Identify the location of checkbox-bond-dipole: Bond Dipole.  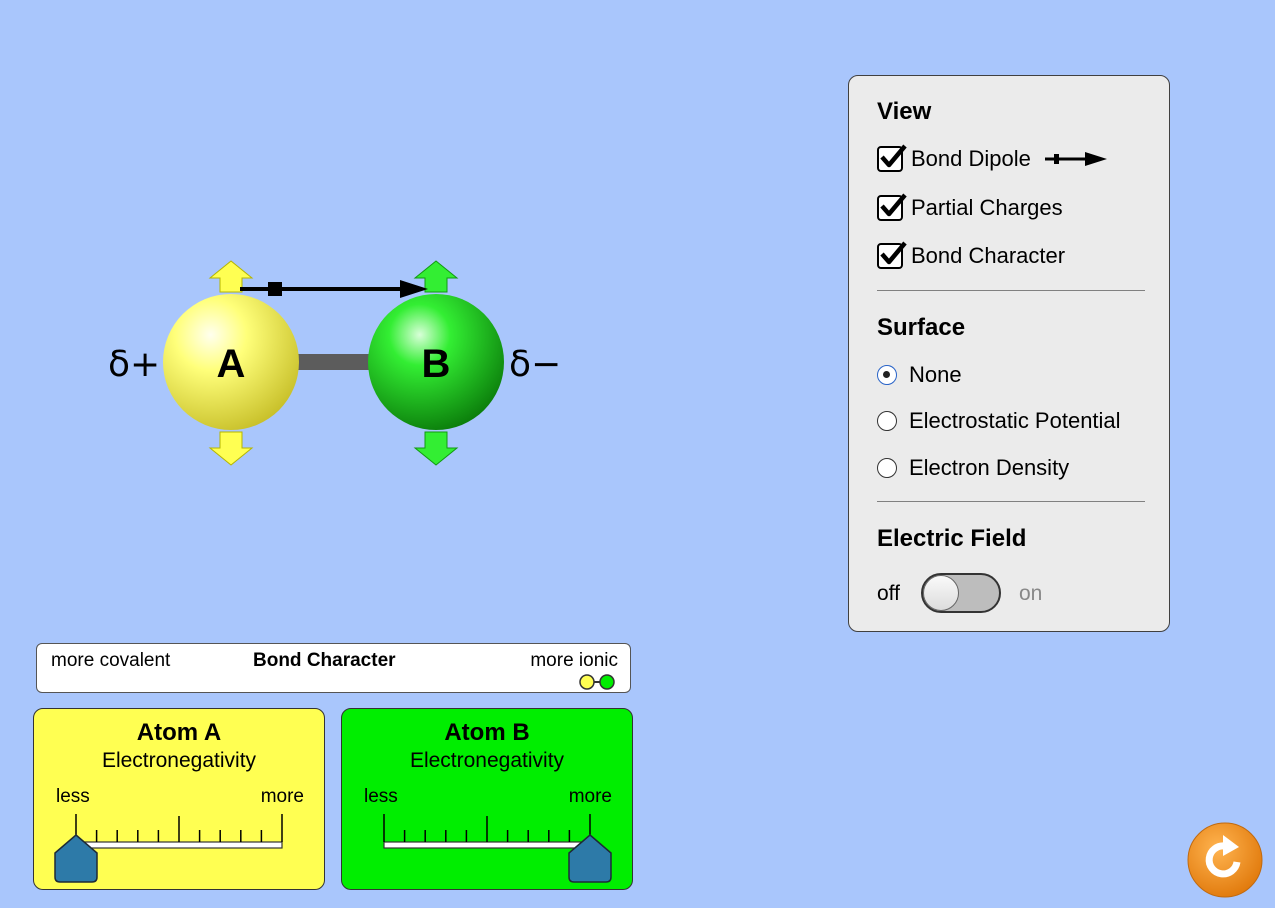
(993, 159).